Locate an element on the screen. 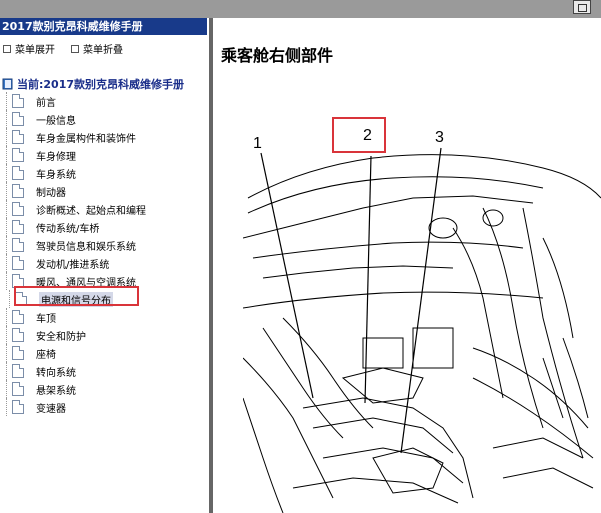 This screenshot has height=513, width=601. tree-item: 驾驶员信息和娱乐系统 is located at coordinates (71, 245).